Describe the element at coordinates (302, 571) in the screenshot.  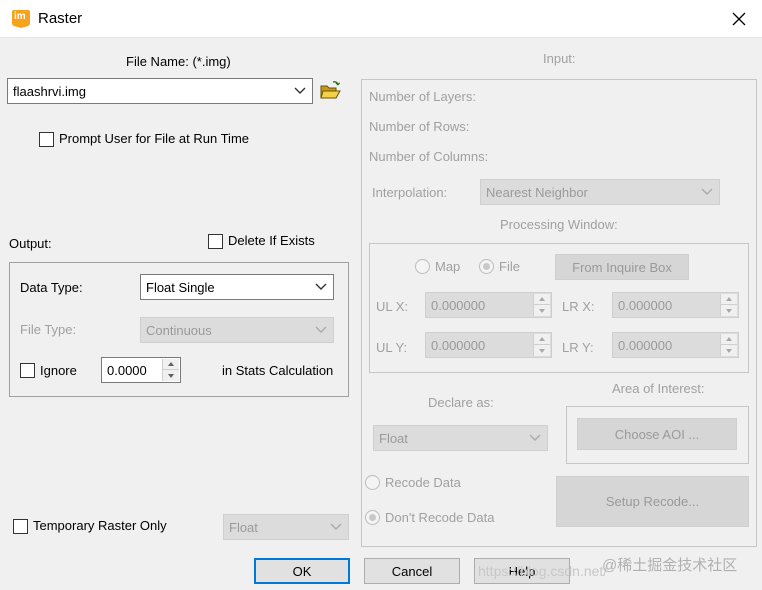
I see `ok-button: OK` at that location.